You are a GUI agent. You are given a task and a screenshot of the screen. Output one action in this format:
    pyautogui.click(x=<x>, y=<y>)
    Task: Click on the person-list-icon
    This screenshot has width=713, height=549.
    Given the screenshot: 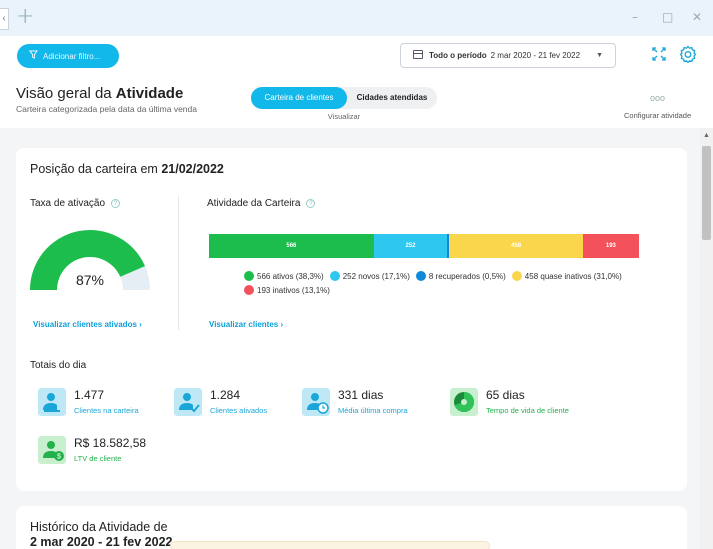 What is the action you would take?
    pyautogui.click(x=52, y=402)
    